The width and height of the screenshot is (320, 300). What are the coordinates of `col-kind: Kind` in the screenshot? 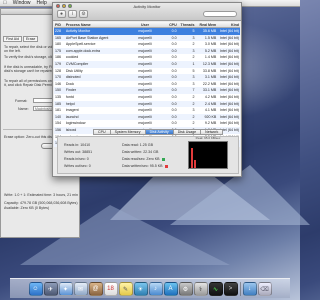 It's located at (228, 24).